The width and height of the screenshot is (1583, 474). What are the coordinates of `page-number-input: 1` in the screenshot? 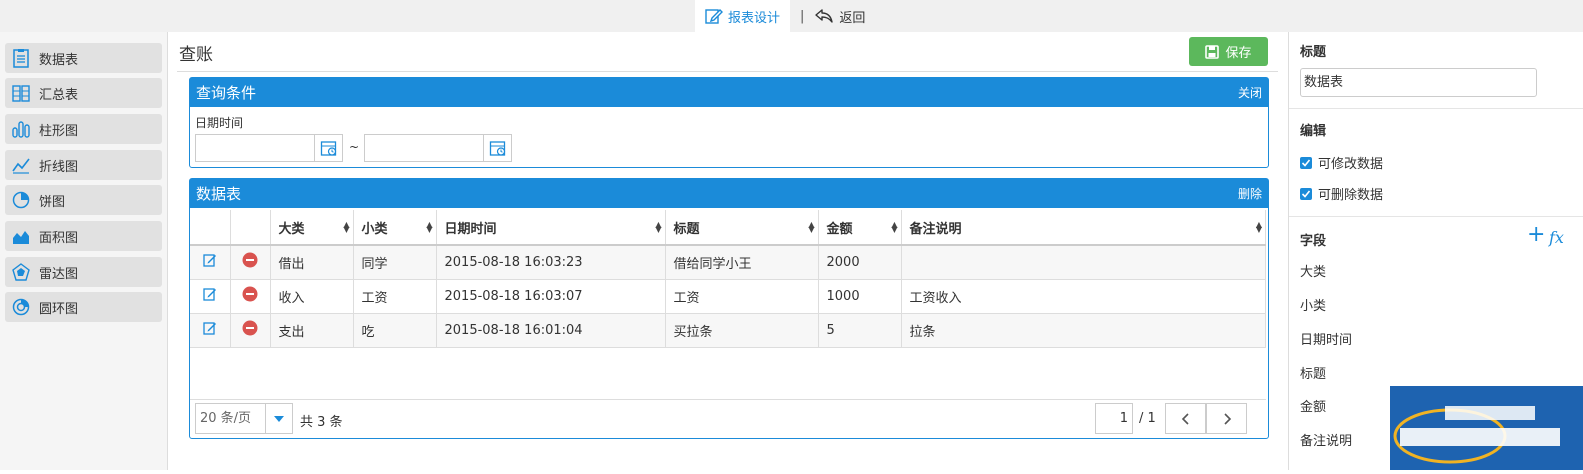 It's located at (1114, 418).